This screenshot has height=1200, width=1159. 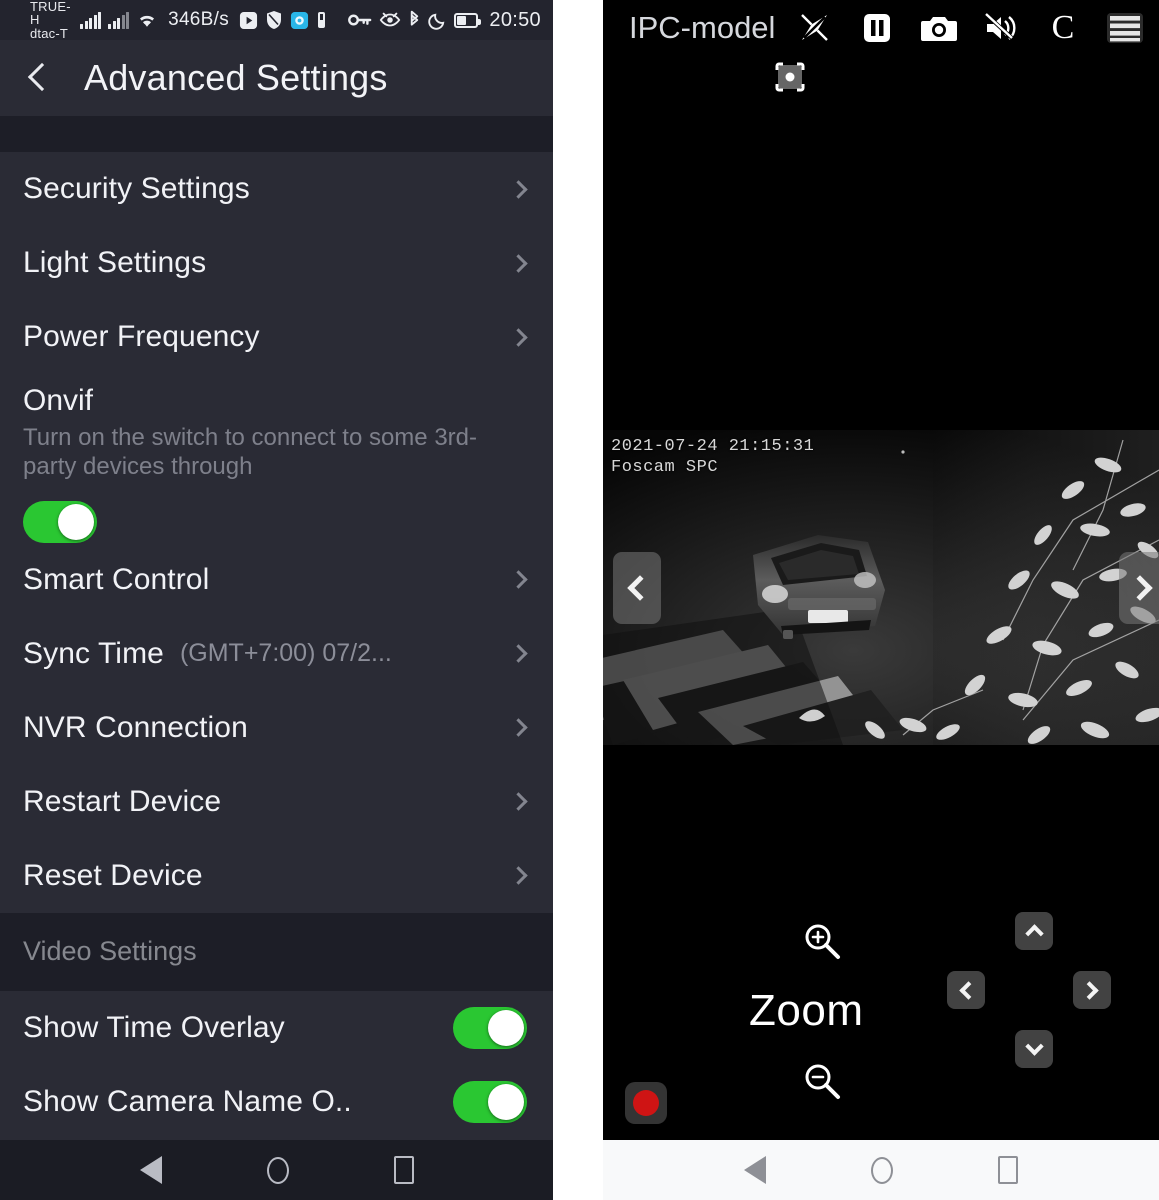 I want to click on ptz-compass-icon, so click(x=815, y=28).